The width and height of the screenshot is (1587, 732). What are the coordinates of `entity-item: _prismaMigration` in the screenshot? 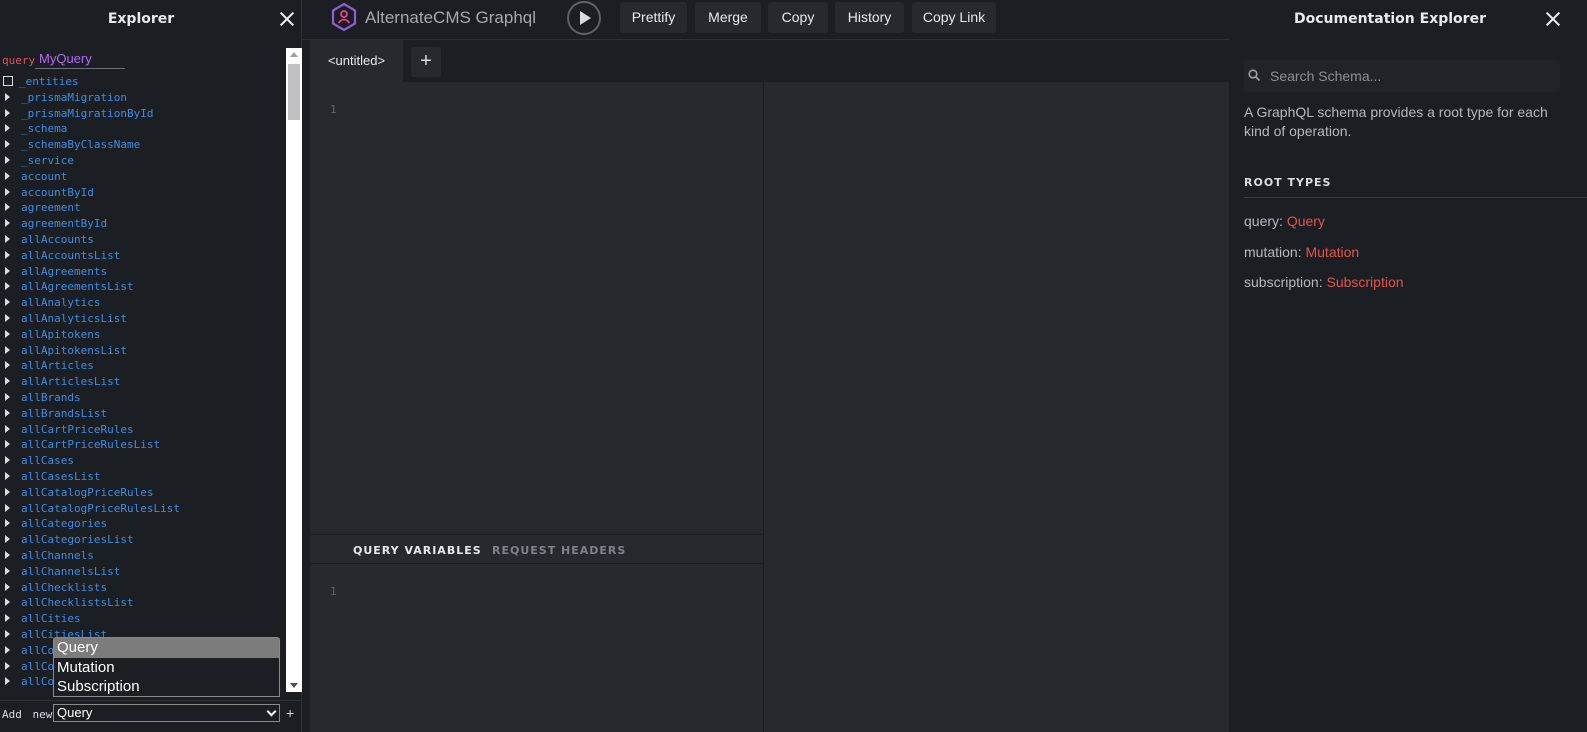 It's located at (143, 98).